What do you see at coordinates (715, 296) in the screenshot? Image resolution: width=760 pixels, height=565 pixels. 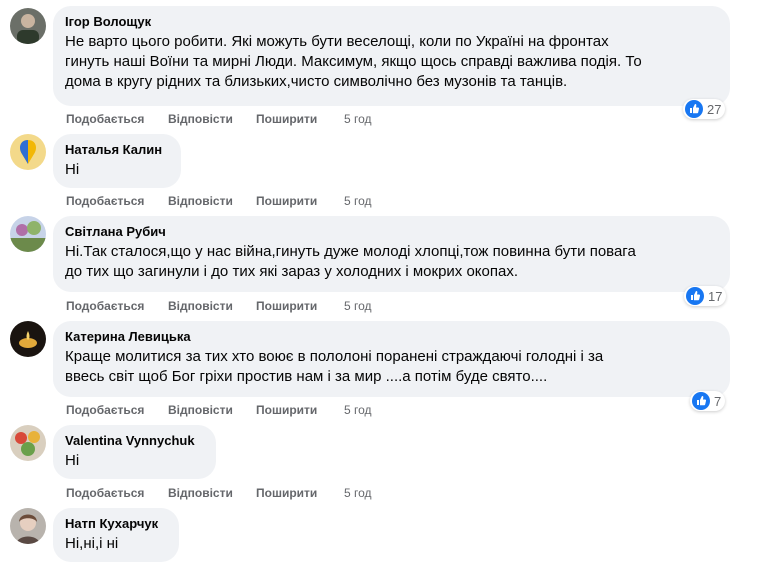 I see `reaction-number: 17` at bounding box center [715, 296].